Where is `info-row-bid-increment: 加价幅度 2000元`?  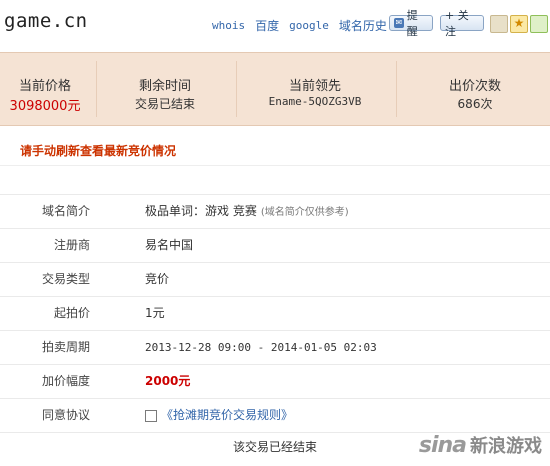 info-row-bid-increment: 加价幅度 2000元 is located at coordinates (275, 381).